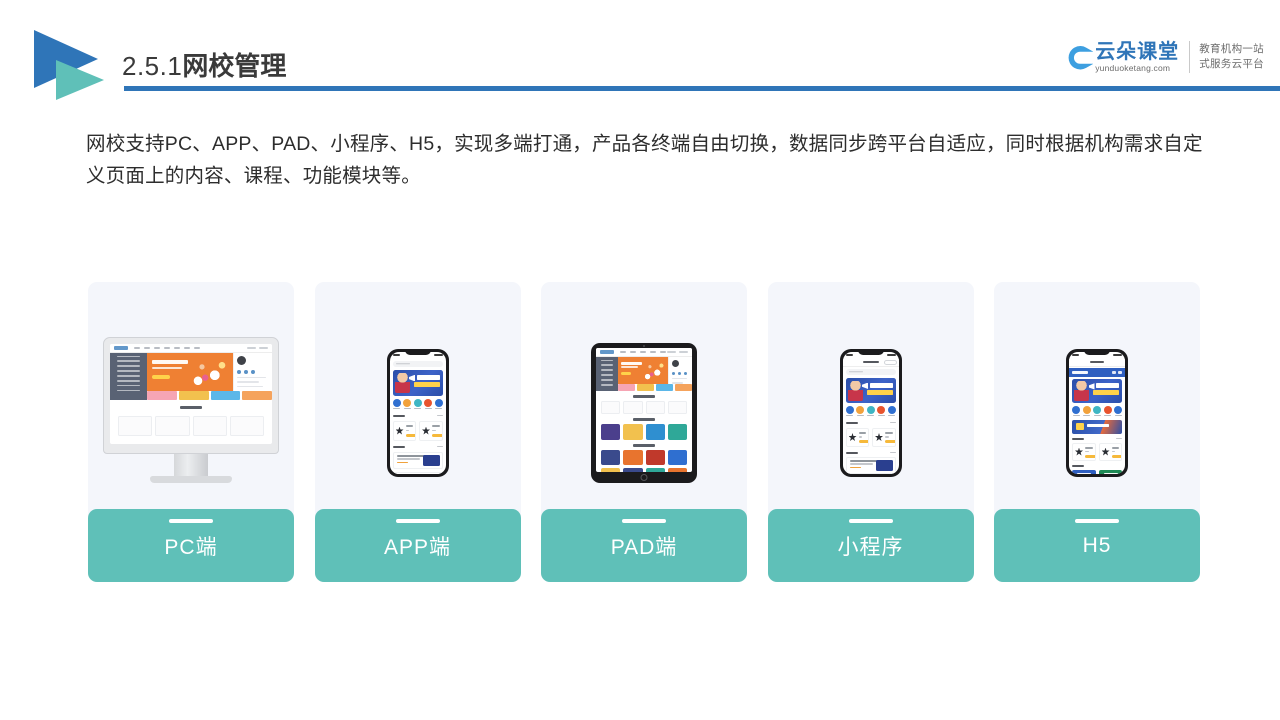 The height and width of the screenshot is (720, 1280). I want to click on brand-logo: 云朵课堂 yunduoketang.com 教育机构一站 式服务云平台, so click(1161, 57).